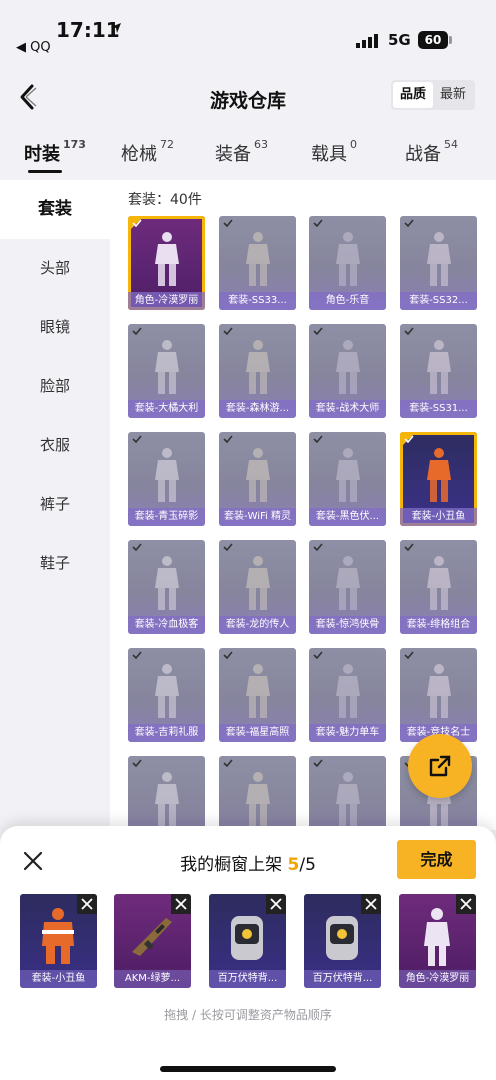 This screenshot has height=1080, width=496. What do you see at coordinates (347, 733) in the screenshot?
I see `grid-item-label: 套装-魅力单车` at bounding box center [347, 733].